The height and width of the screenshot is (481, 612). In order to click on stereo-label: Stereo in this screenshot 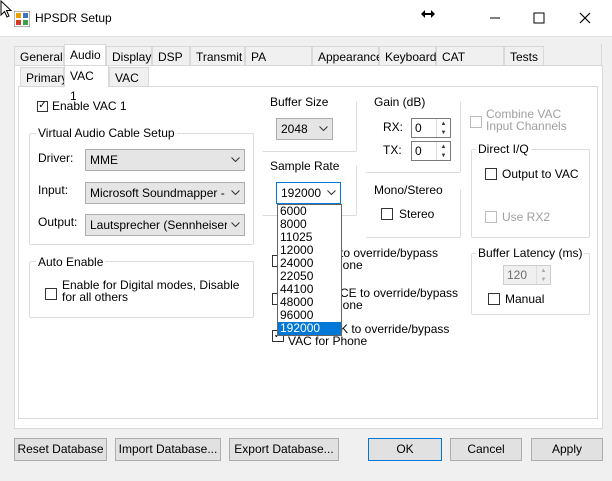, I will do `click(417, 214)`.